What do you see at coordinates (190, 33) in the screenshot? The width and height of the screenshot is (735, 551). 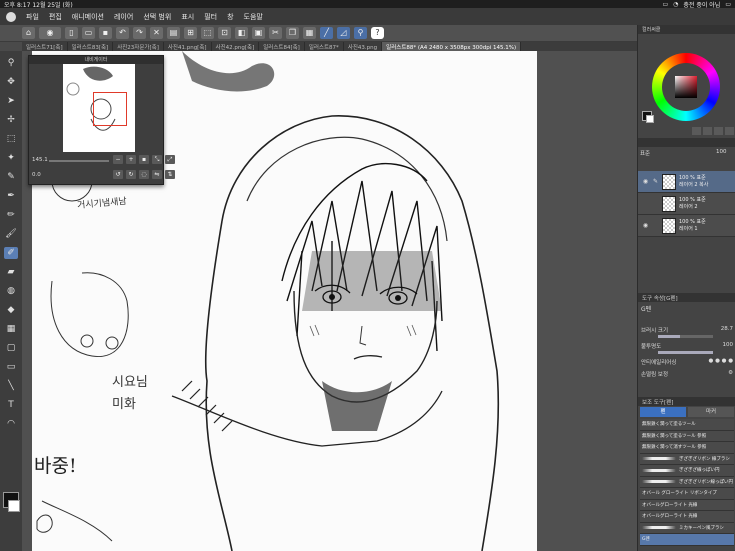 I see `transform-icon: ⊞` at bounding box center [190, 33].